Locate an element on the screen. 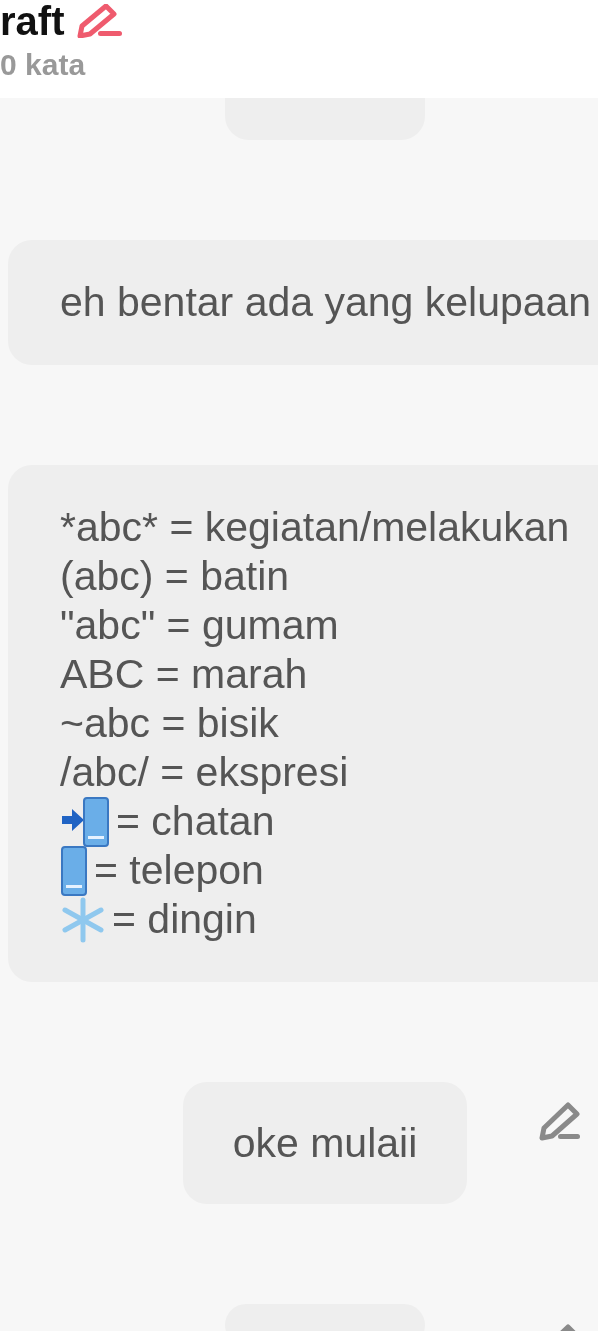  word-count: 0 kata is located at coordinates (43, 65).